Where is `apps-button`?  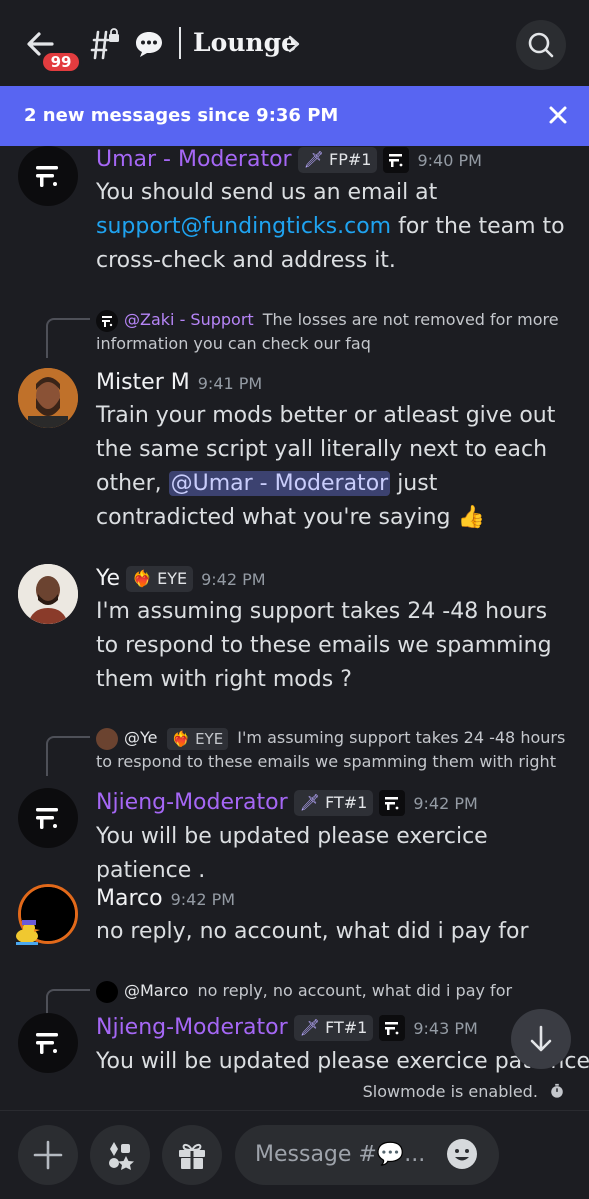
apps-button is located at coordinates (120, 1155).